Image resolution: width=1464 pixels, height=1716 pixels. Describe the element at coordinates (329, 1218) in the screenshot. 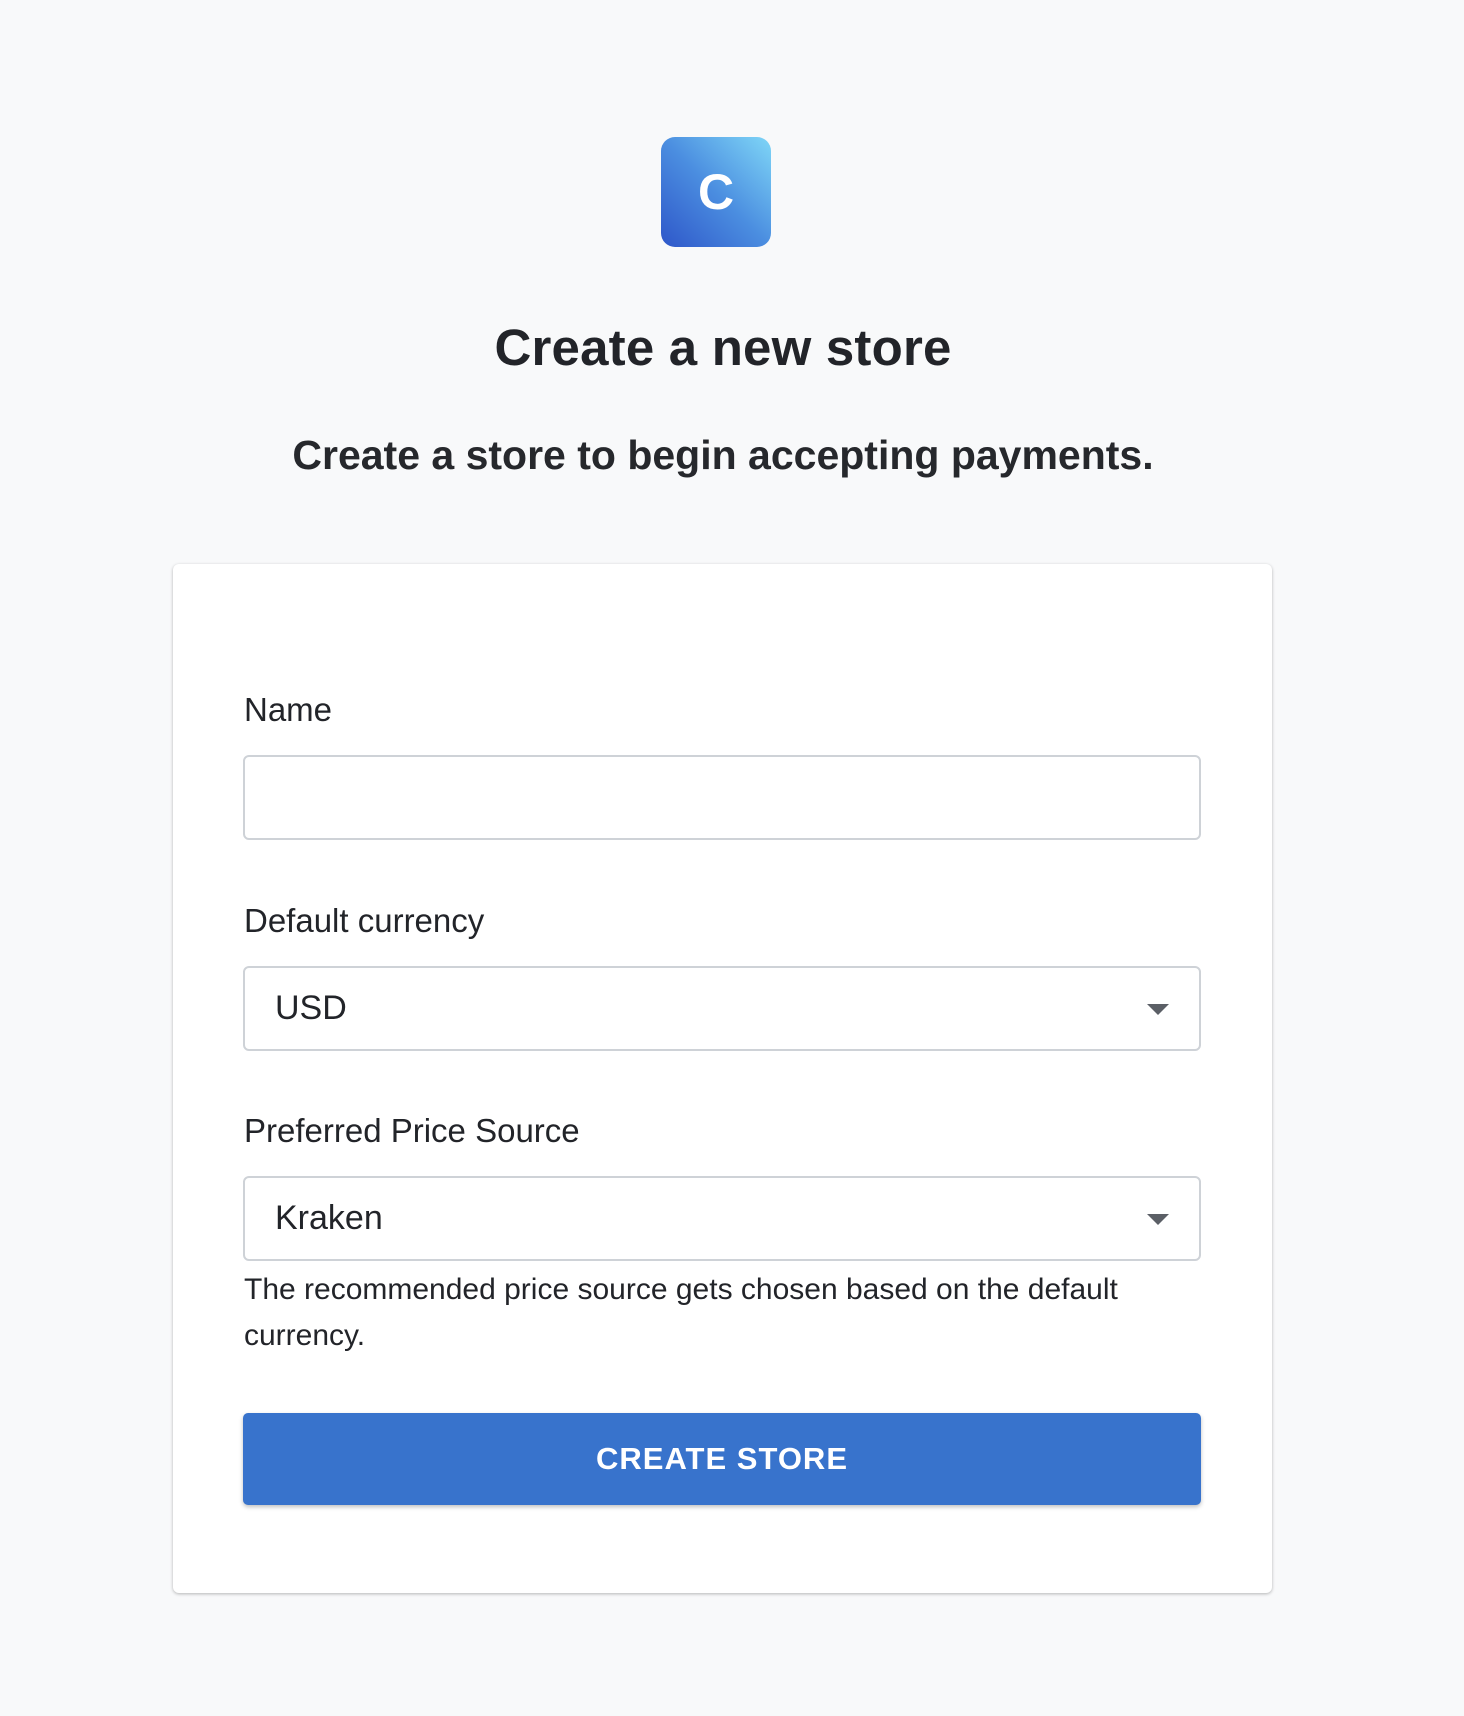

I see `price-source-value: Kraken` at that location.